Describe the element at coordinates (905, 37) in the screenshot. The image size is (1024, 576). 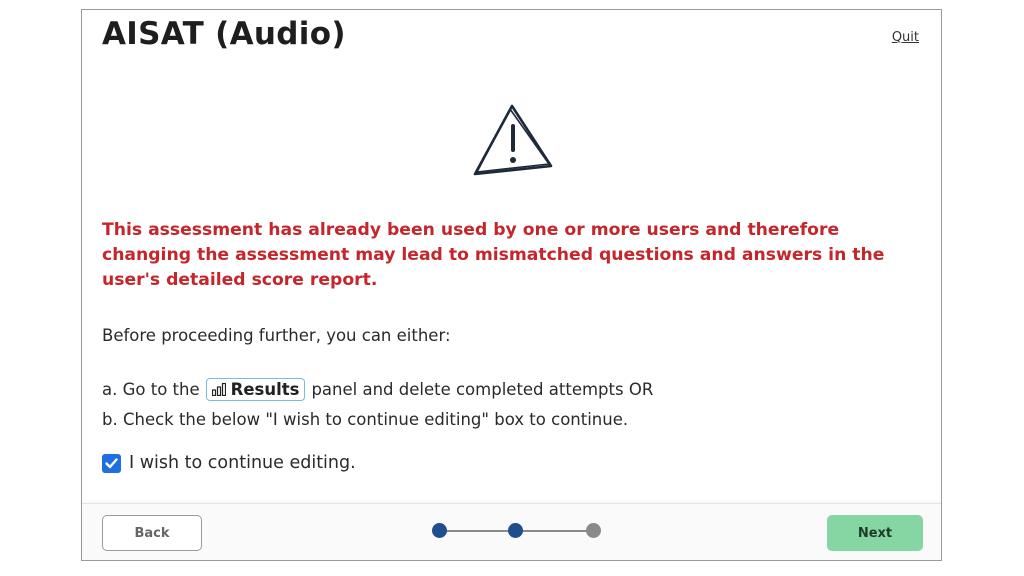
I see `quit-link: Quit` at that location.